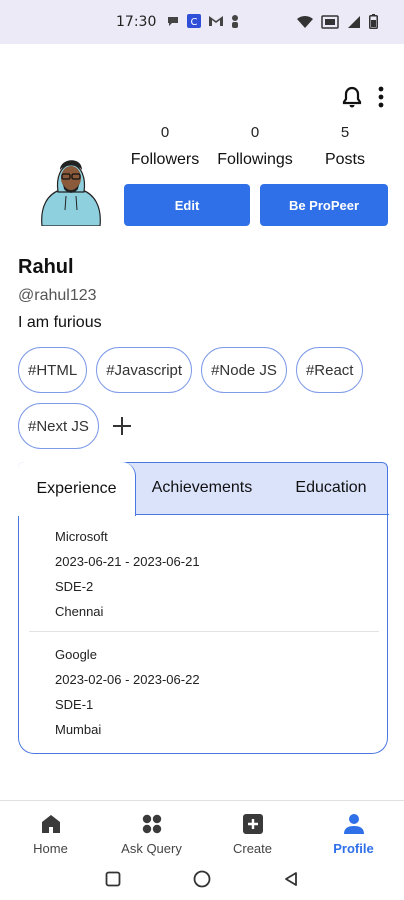  Describe the element at coordinates (373, 23) in the screenshot. I see `battery-icon` at that location.